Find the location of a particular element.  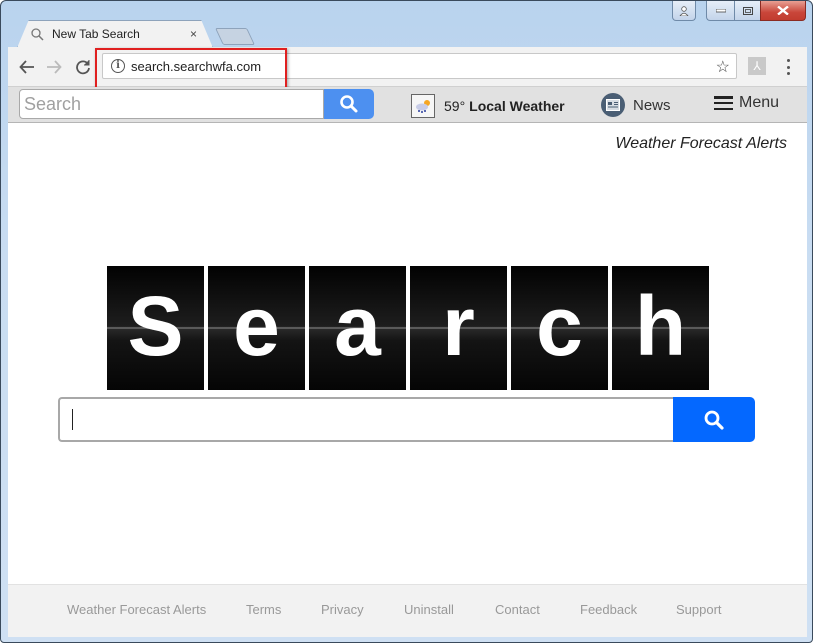

text-caret is located at coordinates (72, 419).